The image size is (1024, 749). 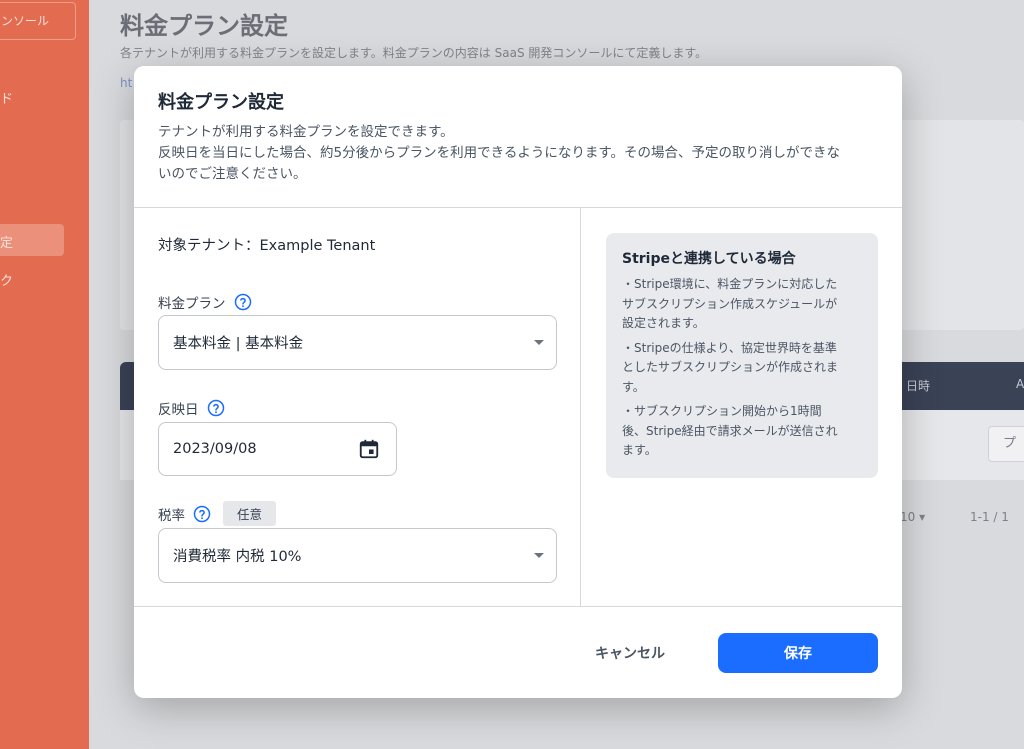 What do you see at coordinates (369, 449) in the screenshot?
I see `calendar-icon` at bounding box center [369, 449].